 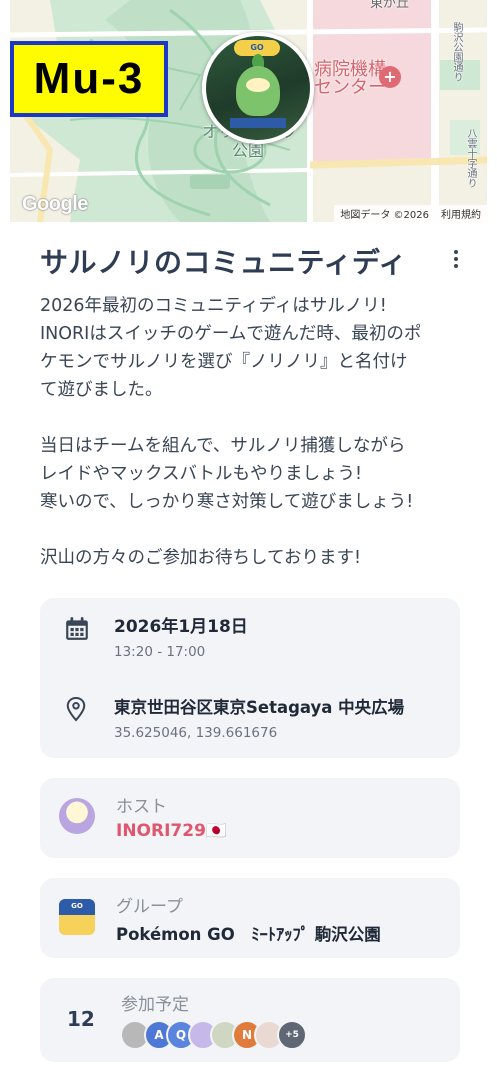 What do you see at coordinates (77, 917) in the screenshot?
I see `group-avatar: GO` at bounding box center [77, 917].